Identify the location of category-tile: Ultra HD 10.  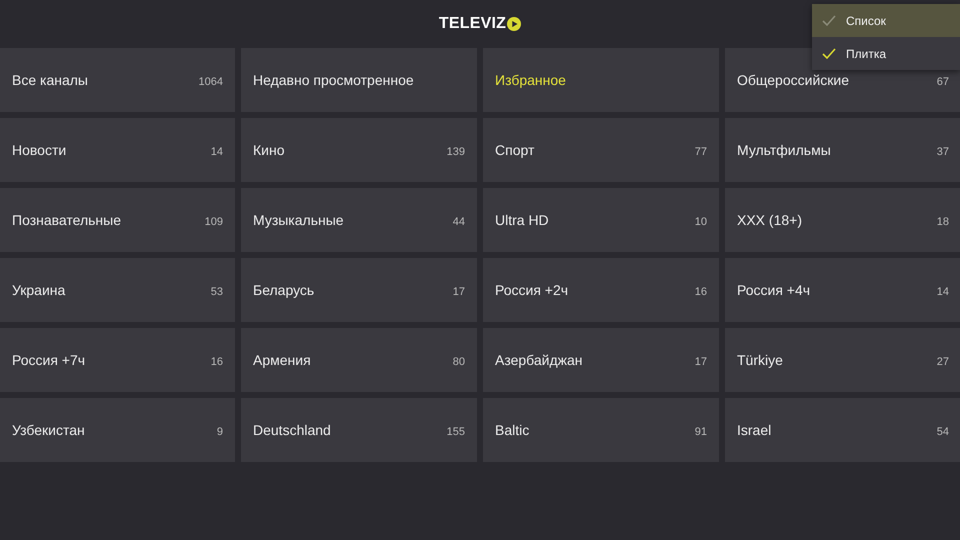
(601, 220).